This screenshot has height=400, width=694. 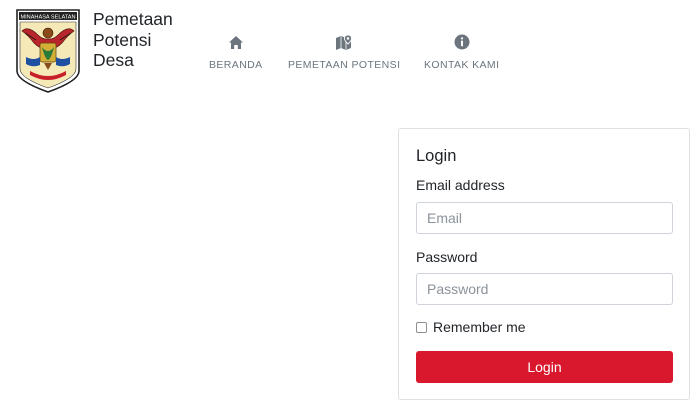 What do you see at coordinates (462, 65) in the screenshot?
I see `nav-label: KONTAK KAMI` at bounding box center [462, 65].